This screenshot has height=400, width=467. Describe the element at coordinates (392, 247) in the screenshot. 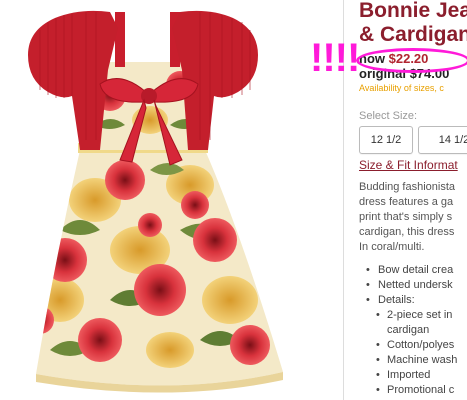

I see `description-line: In coral/multi.` at that location.